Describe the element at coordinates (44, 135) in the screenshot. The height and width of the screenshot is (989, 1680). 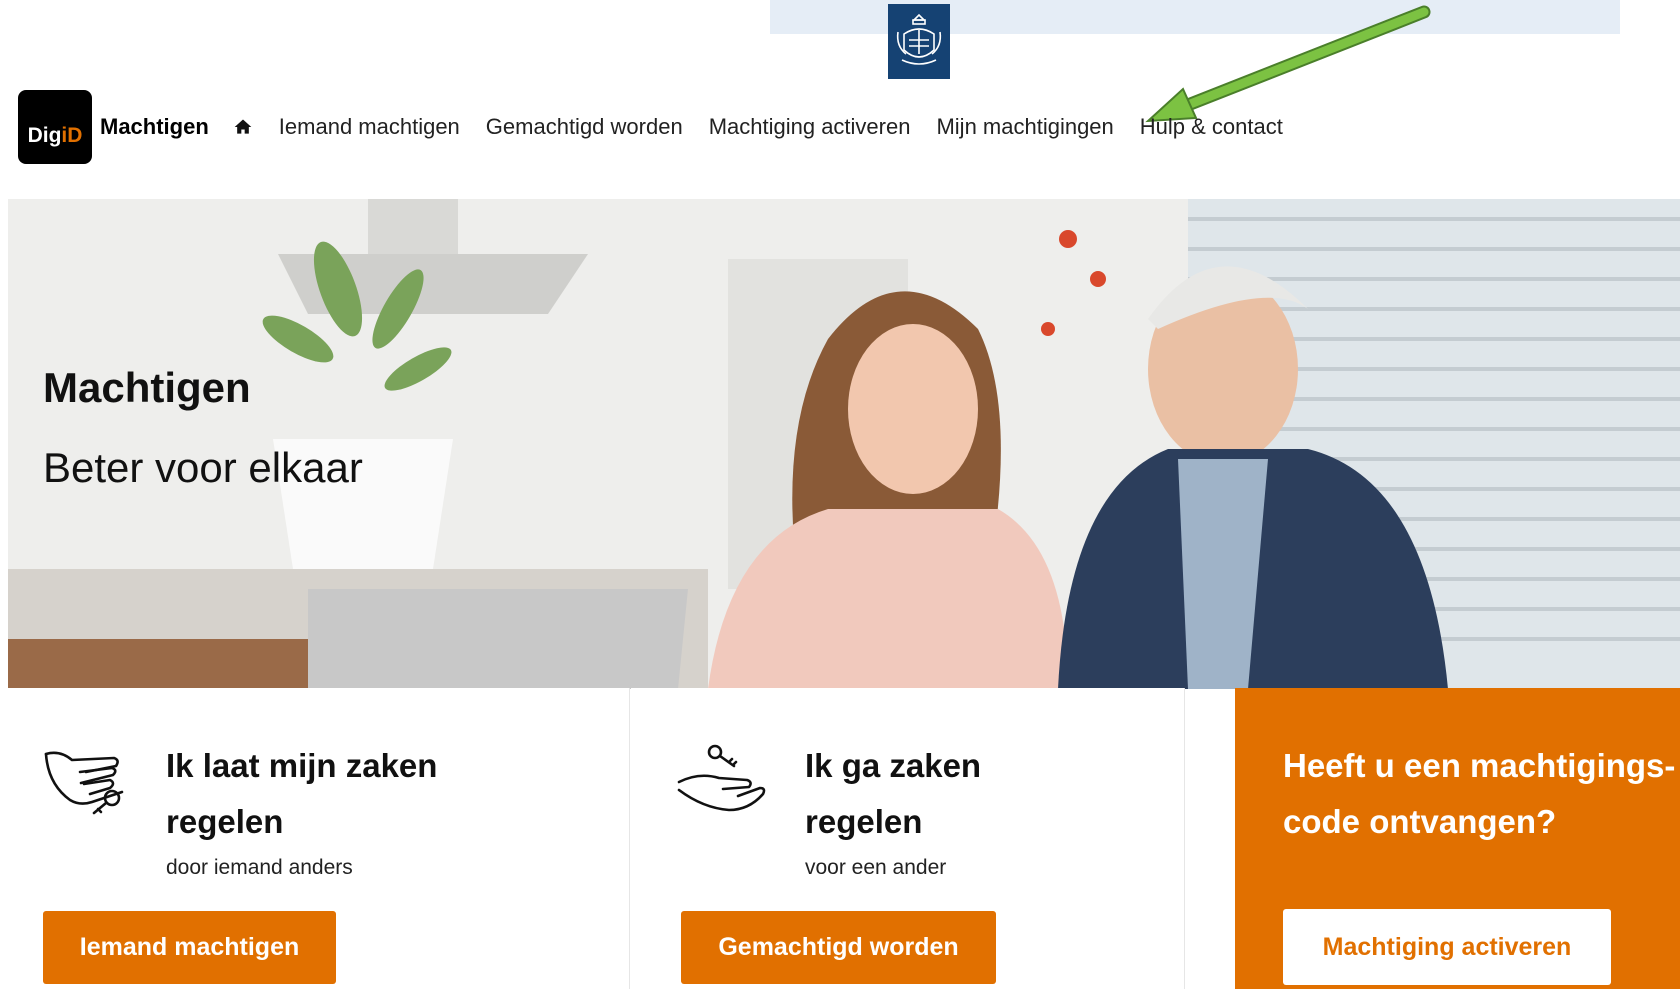
I see `digid-logo-text-white: Dig` at that location.